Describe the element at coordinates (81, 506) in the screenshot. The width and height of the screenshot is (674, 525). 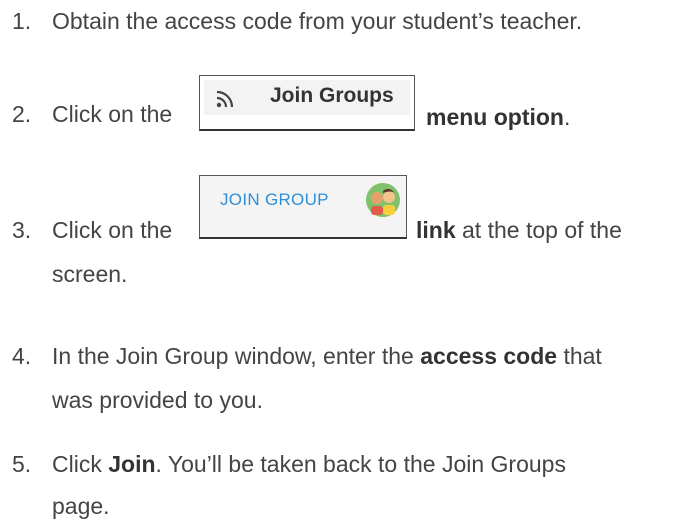
I see `step-5-continuation: page.` at that location.